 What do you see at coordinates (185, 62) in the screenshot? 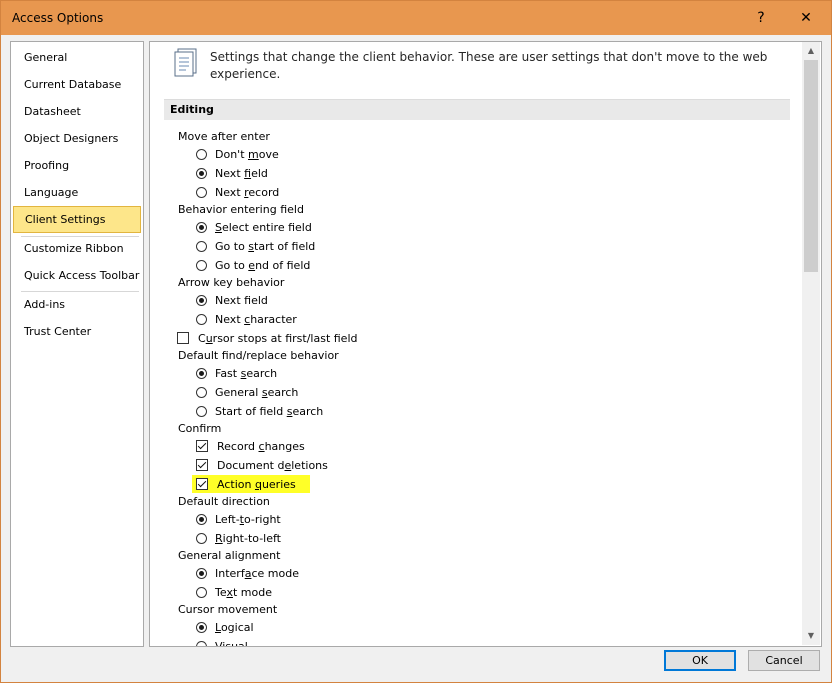
I see `settings-document-icon` at bounding box center [185, 62].